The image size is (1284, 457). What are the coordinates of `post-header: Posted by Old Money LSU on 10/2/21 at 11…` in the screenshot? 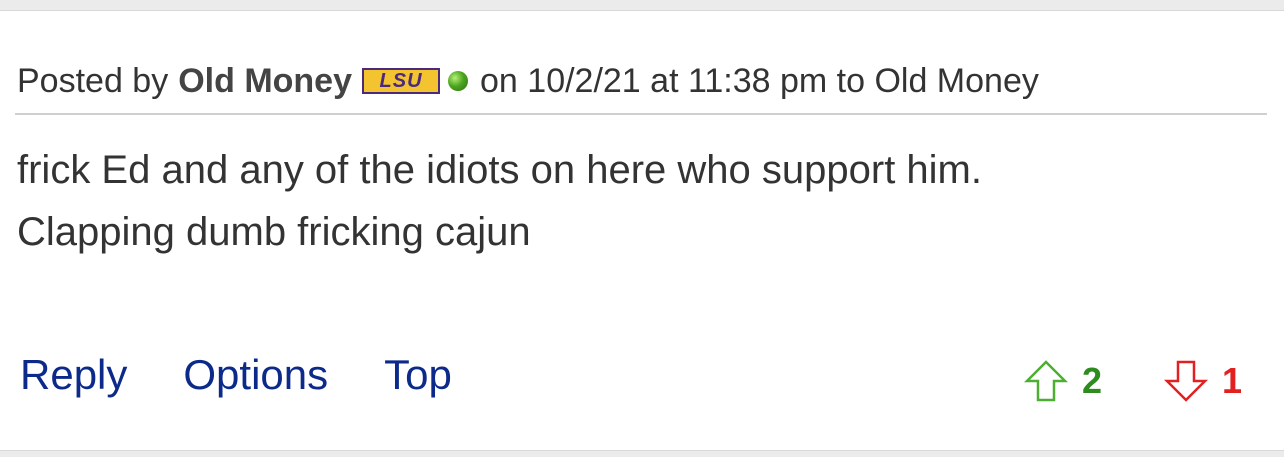 It's located at (528, 81).